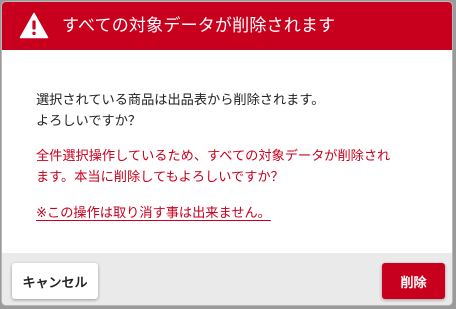 Image resolution: width=456 pixels, height=309 pixels. Describe the element at coordinates (34, 25) in the screenshot. I see `warning-triangle-icon` at that location.